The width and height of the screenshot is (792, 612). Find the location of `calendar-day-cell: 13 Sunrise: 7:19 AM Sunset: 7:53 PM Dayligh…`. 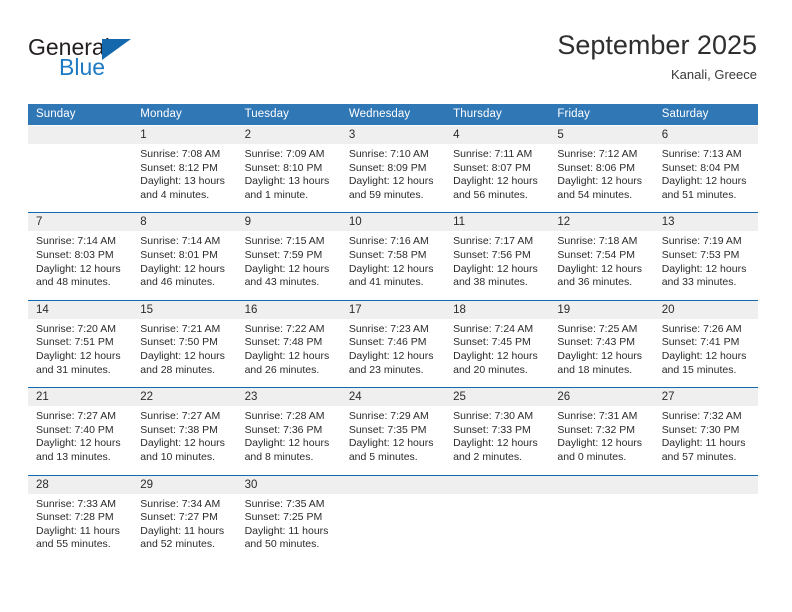

calendar-day-cell: 13 Sunrise: 7:19 AM Sunset: 7:53 PM Dayligh… is located at coordinates (705, 256).